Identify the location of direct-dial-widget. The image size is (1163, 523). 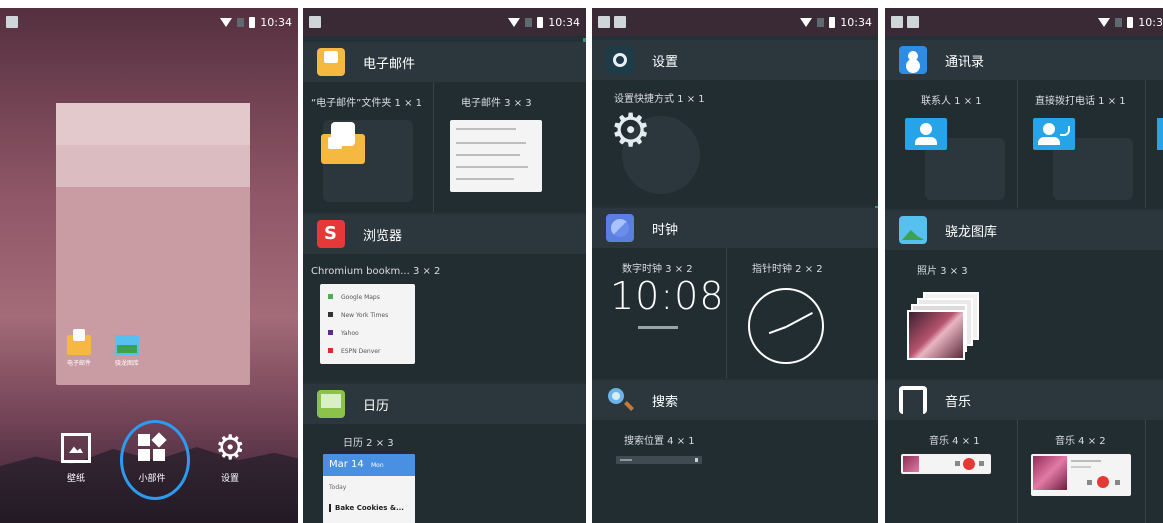
(1054, 134).